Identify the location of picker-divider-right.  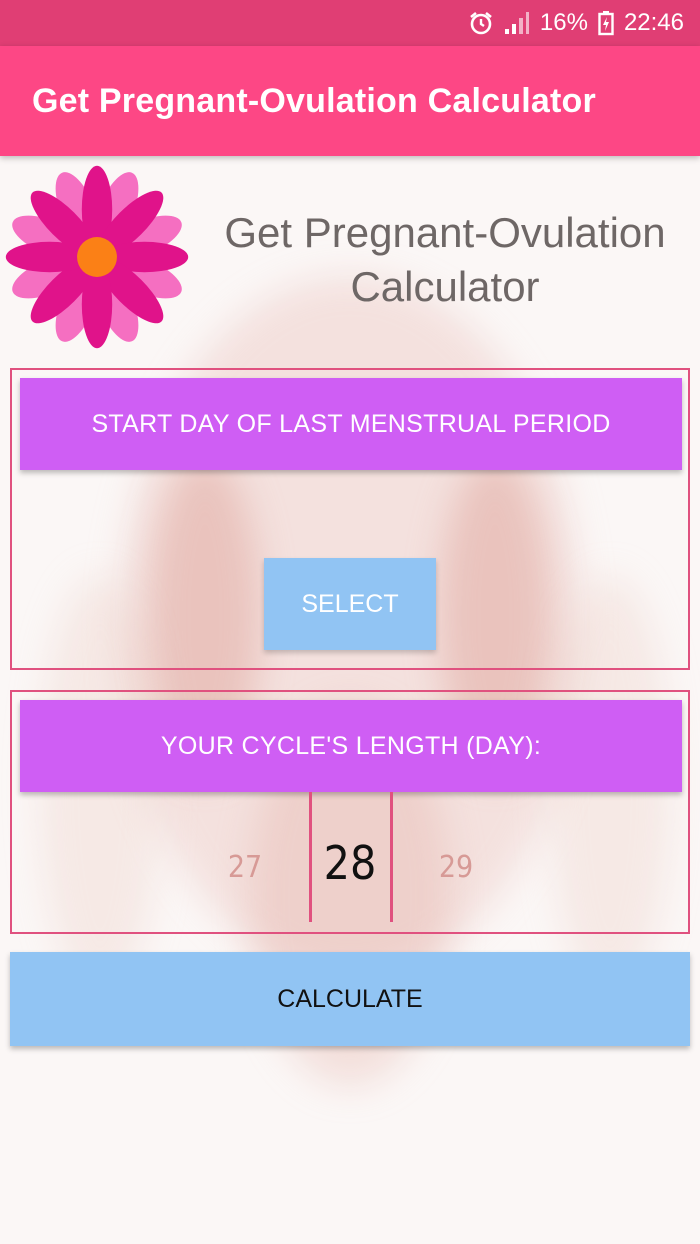
(391, 857).